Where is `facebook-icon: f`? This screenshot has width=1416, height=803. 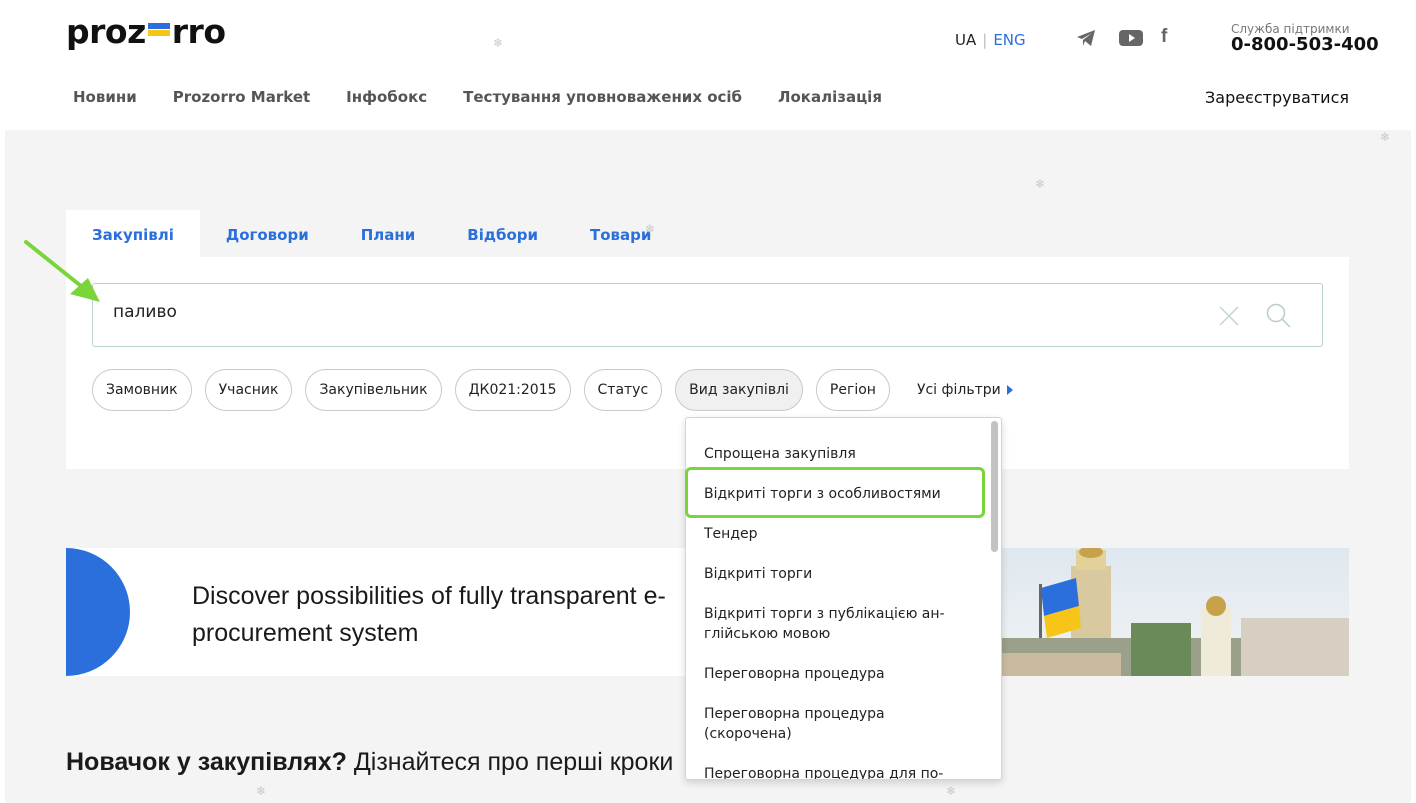
facebook-icon: f is located at coordinates (1164, 37).